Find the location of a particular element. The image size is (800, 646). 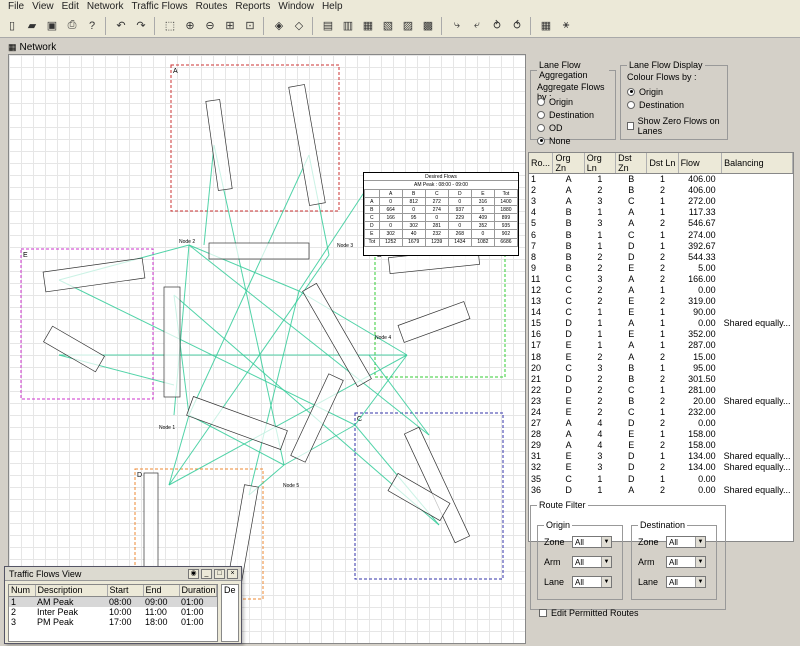

layer-2-icon: ▥ is located at coordinates (348, 26).